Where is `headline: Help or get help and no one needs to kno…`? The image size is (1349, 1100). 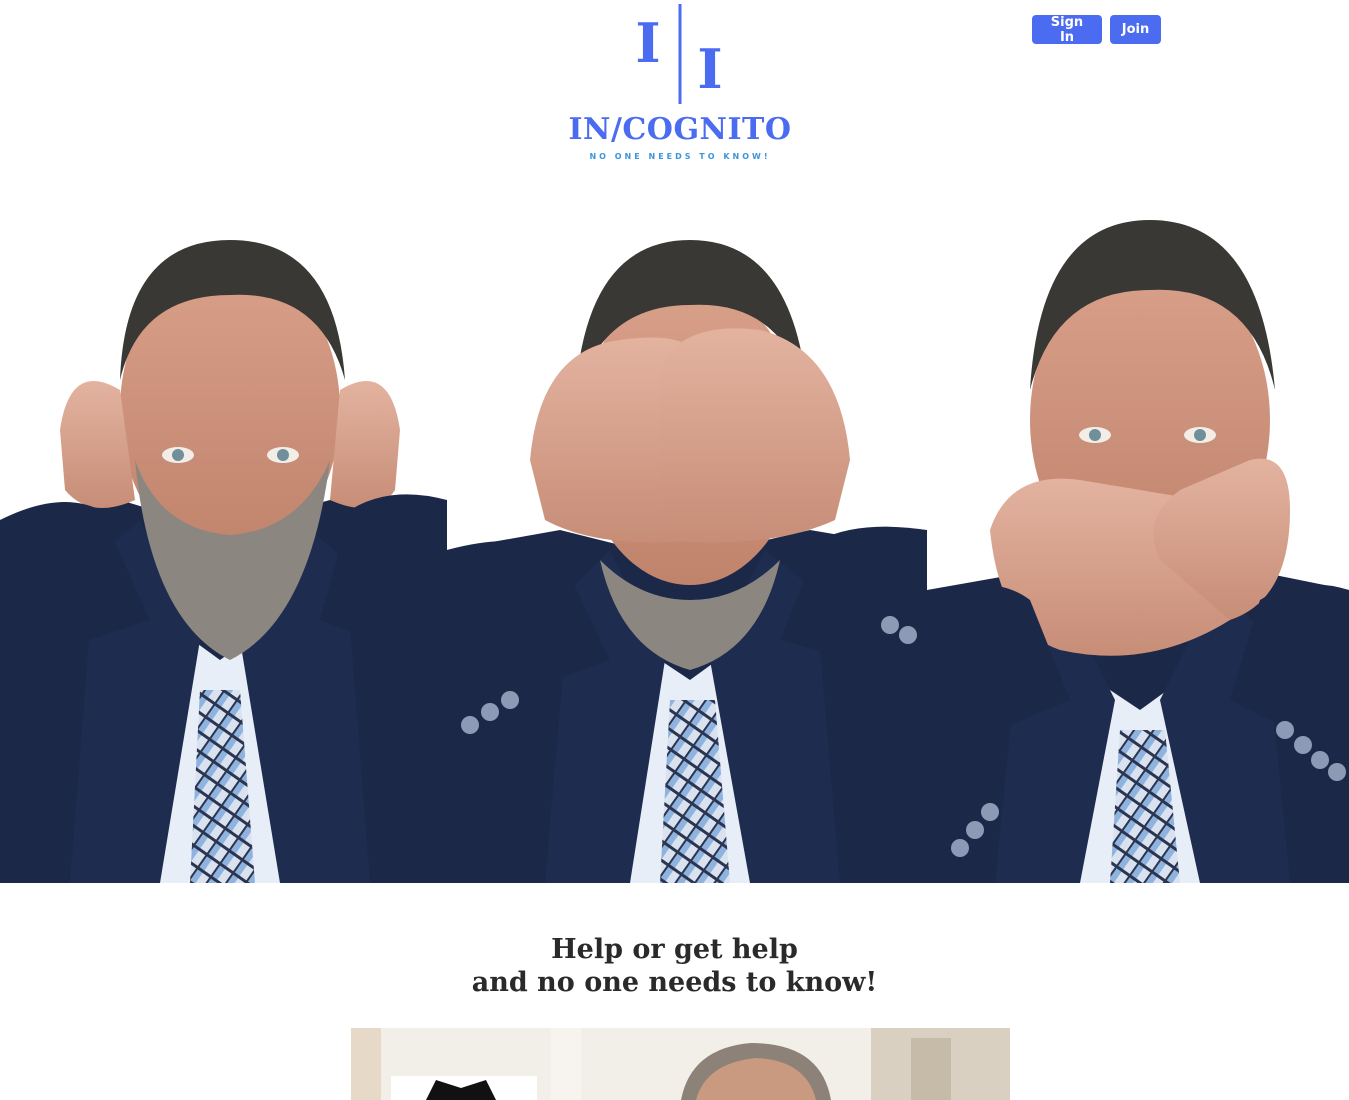 headline: Help or get help and no one needs to kno… is located at coordinates (674, 966).